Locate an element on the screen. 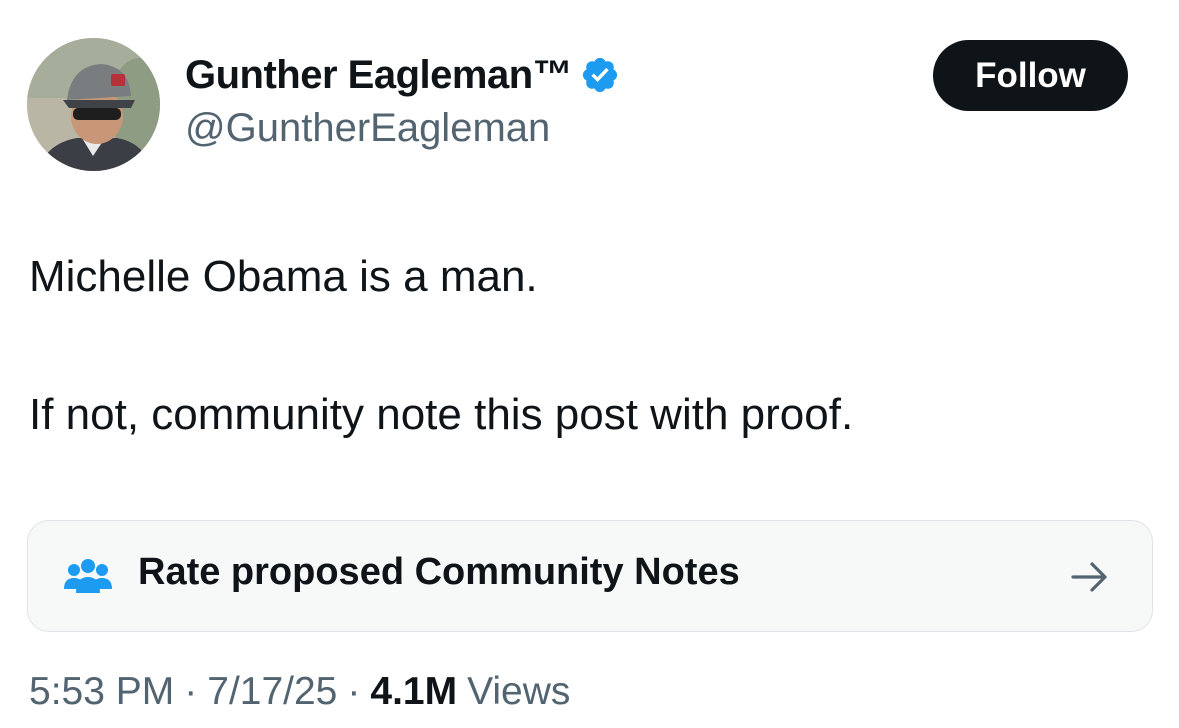  rate-community-notes-card: Rate proposed Community Notes is located at coordinates (590, 576).